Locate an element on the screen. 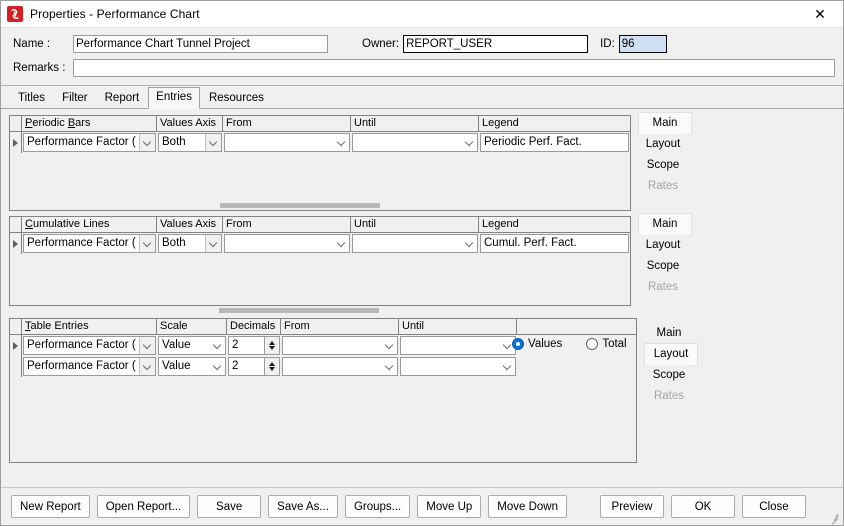 The height and width of the screenshot is (526, 844). col-periodic-bars: Periodic Bars is located at coordinates (89, 123).